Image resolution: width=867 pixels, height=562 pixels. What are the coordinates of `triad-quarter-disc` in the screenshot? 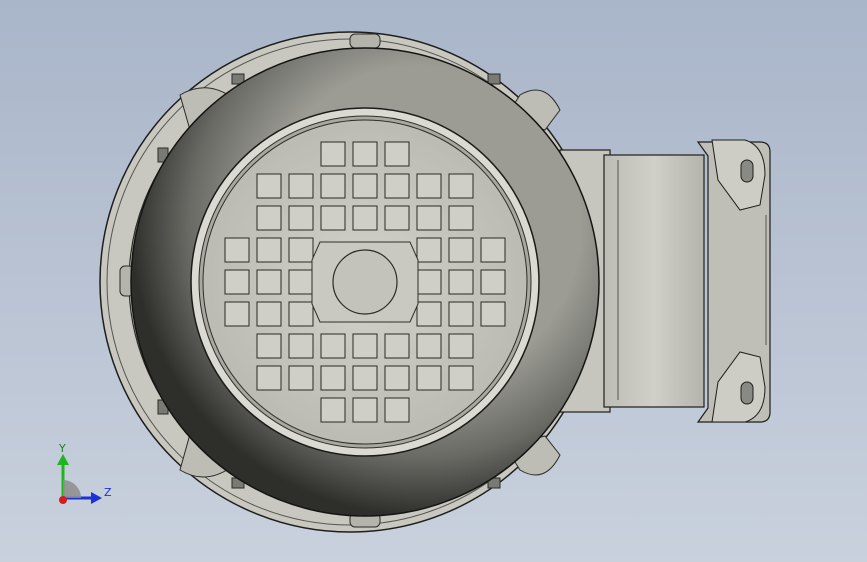 It's located at (72, 489).